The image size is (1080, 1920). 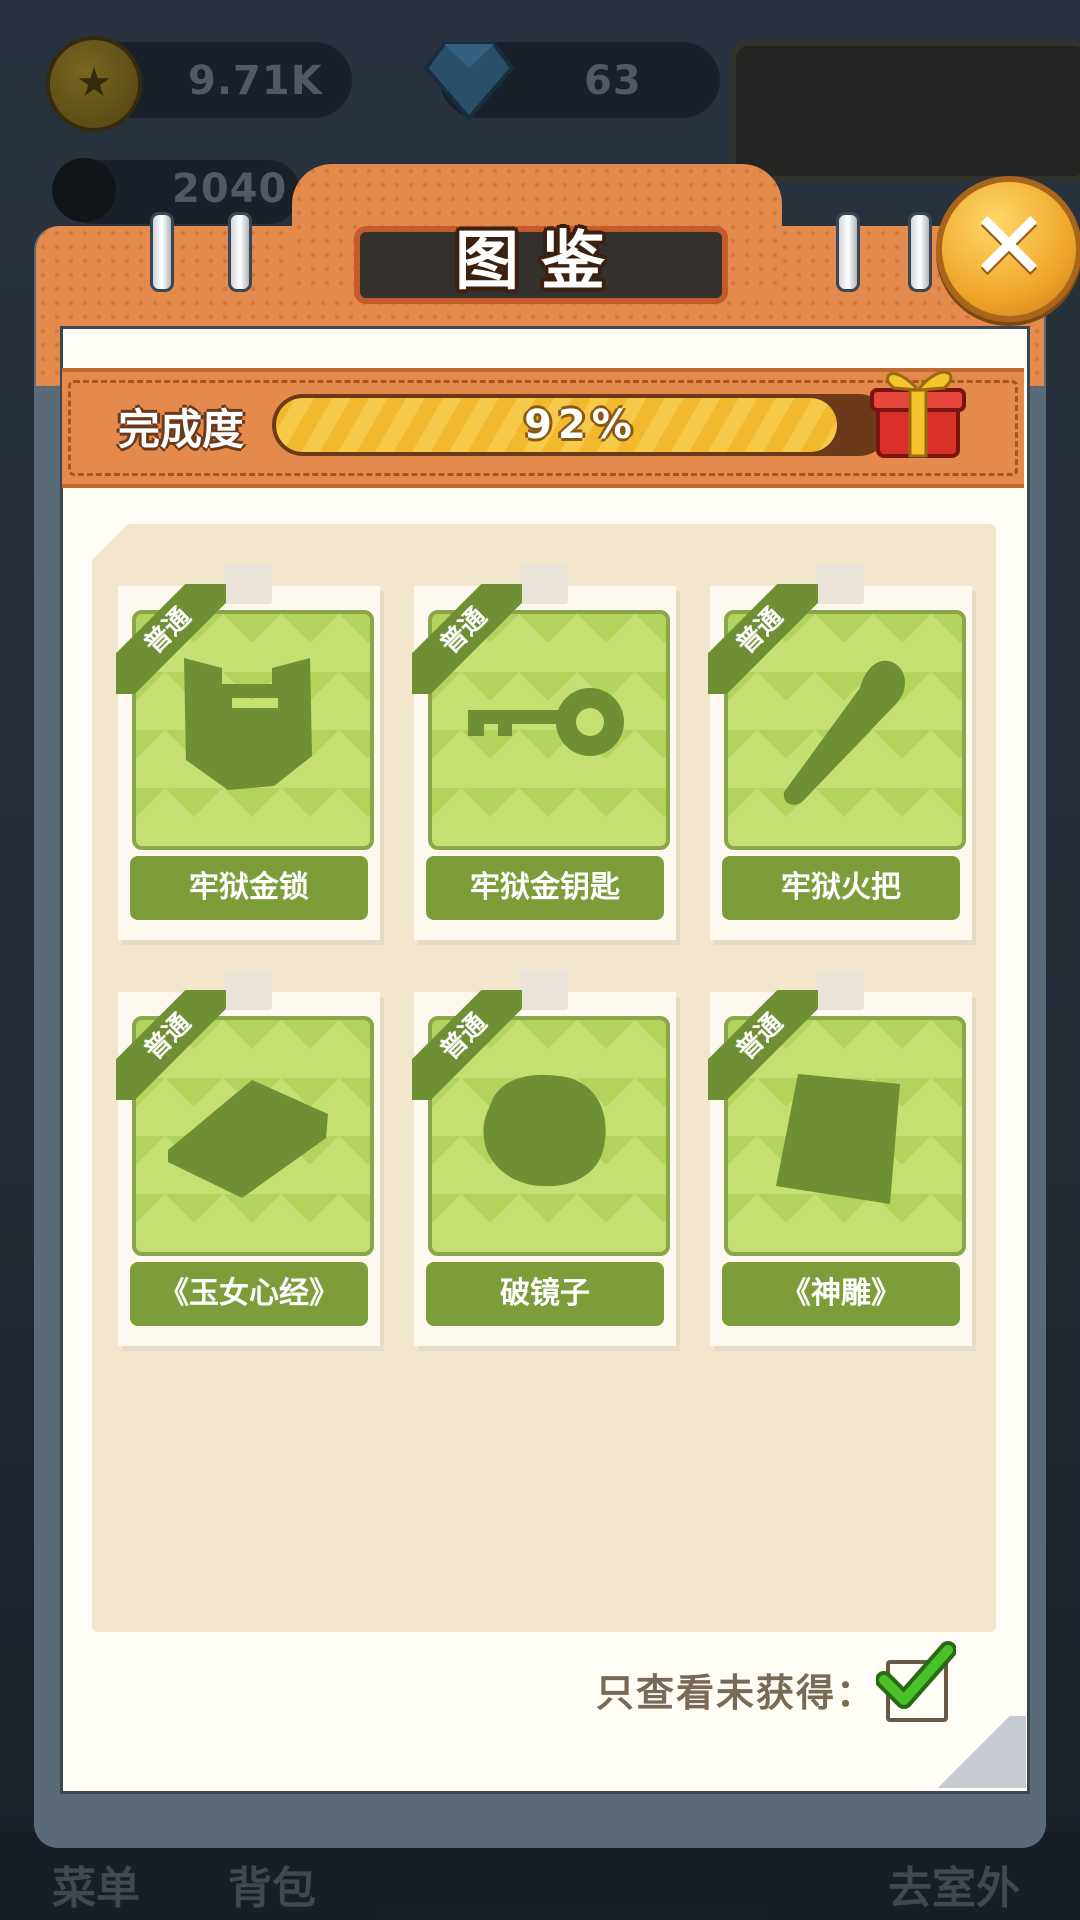 What do you see at coordinates (544, 1158) in the screenshot?
I see `collection-card: 普通 破镜子` at bounding box center [544, 1158].